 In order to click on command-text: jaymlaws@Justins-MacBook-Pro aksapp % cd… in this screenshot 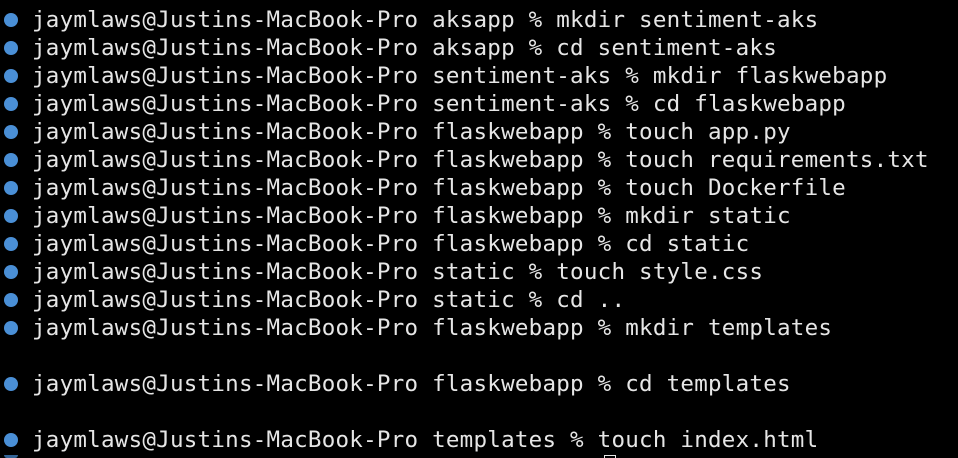, I will do `click(404, 48)`.